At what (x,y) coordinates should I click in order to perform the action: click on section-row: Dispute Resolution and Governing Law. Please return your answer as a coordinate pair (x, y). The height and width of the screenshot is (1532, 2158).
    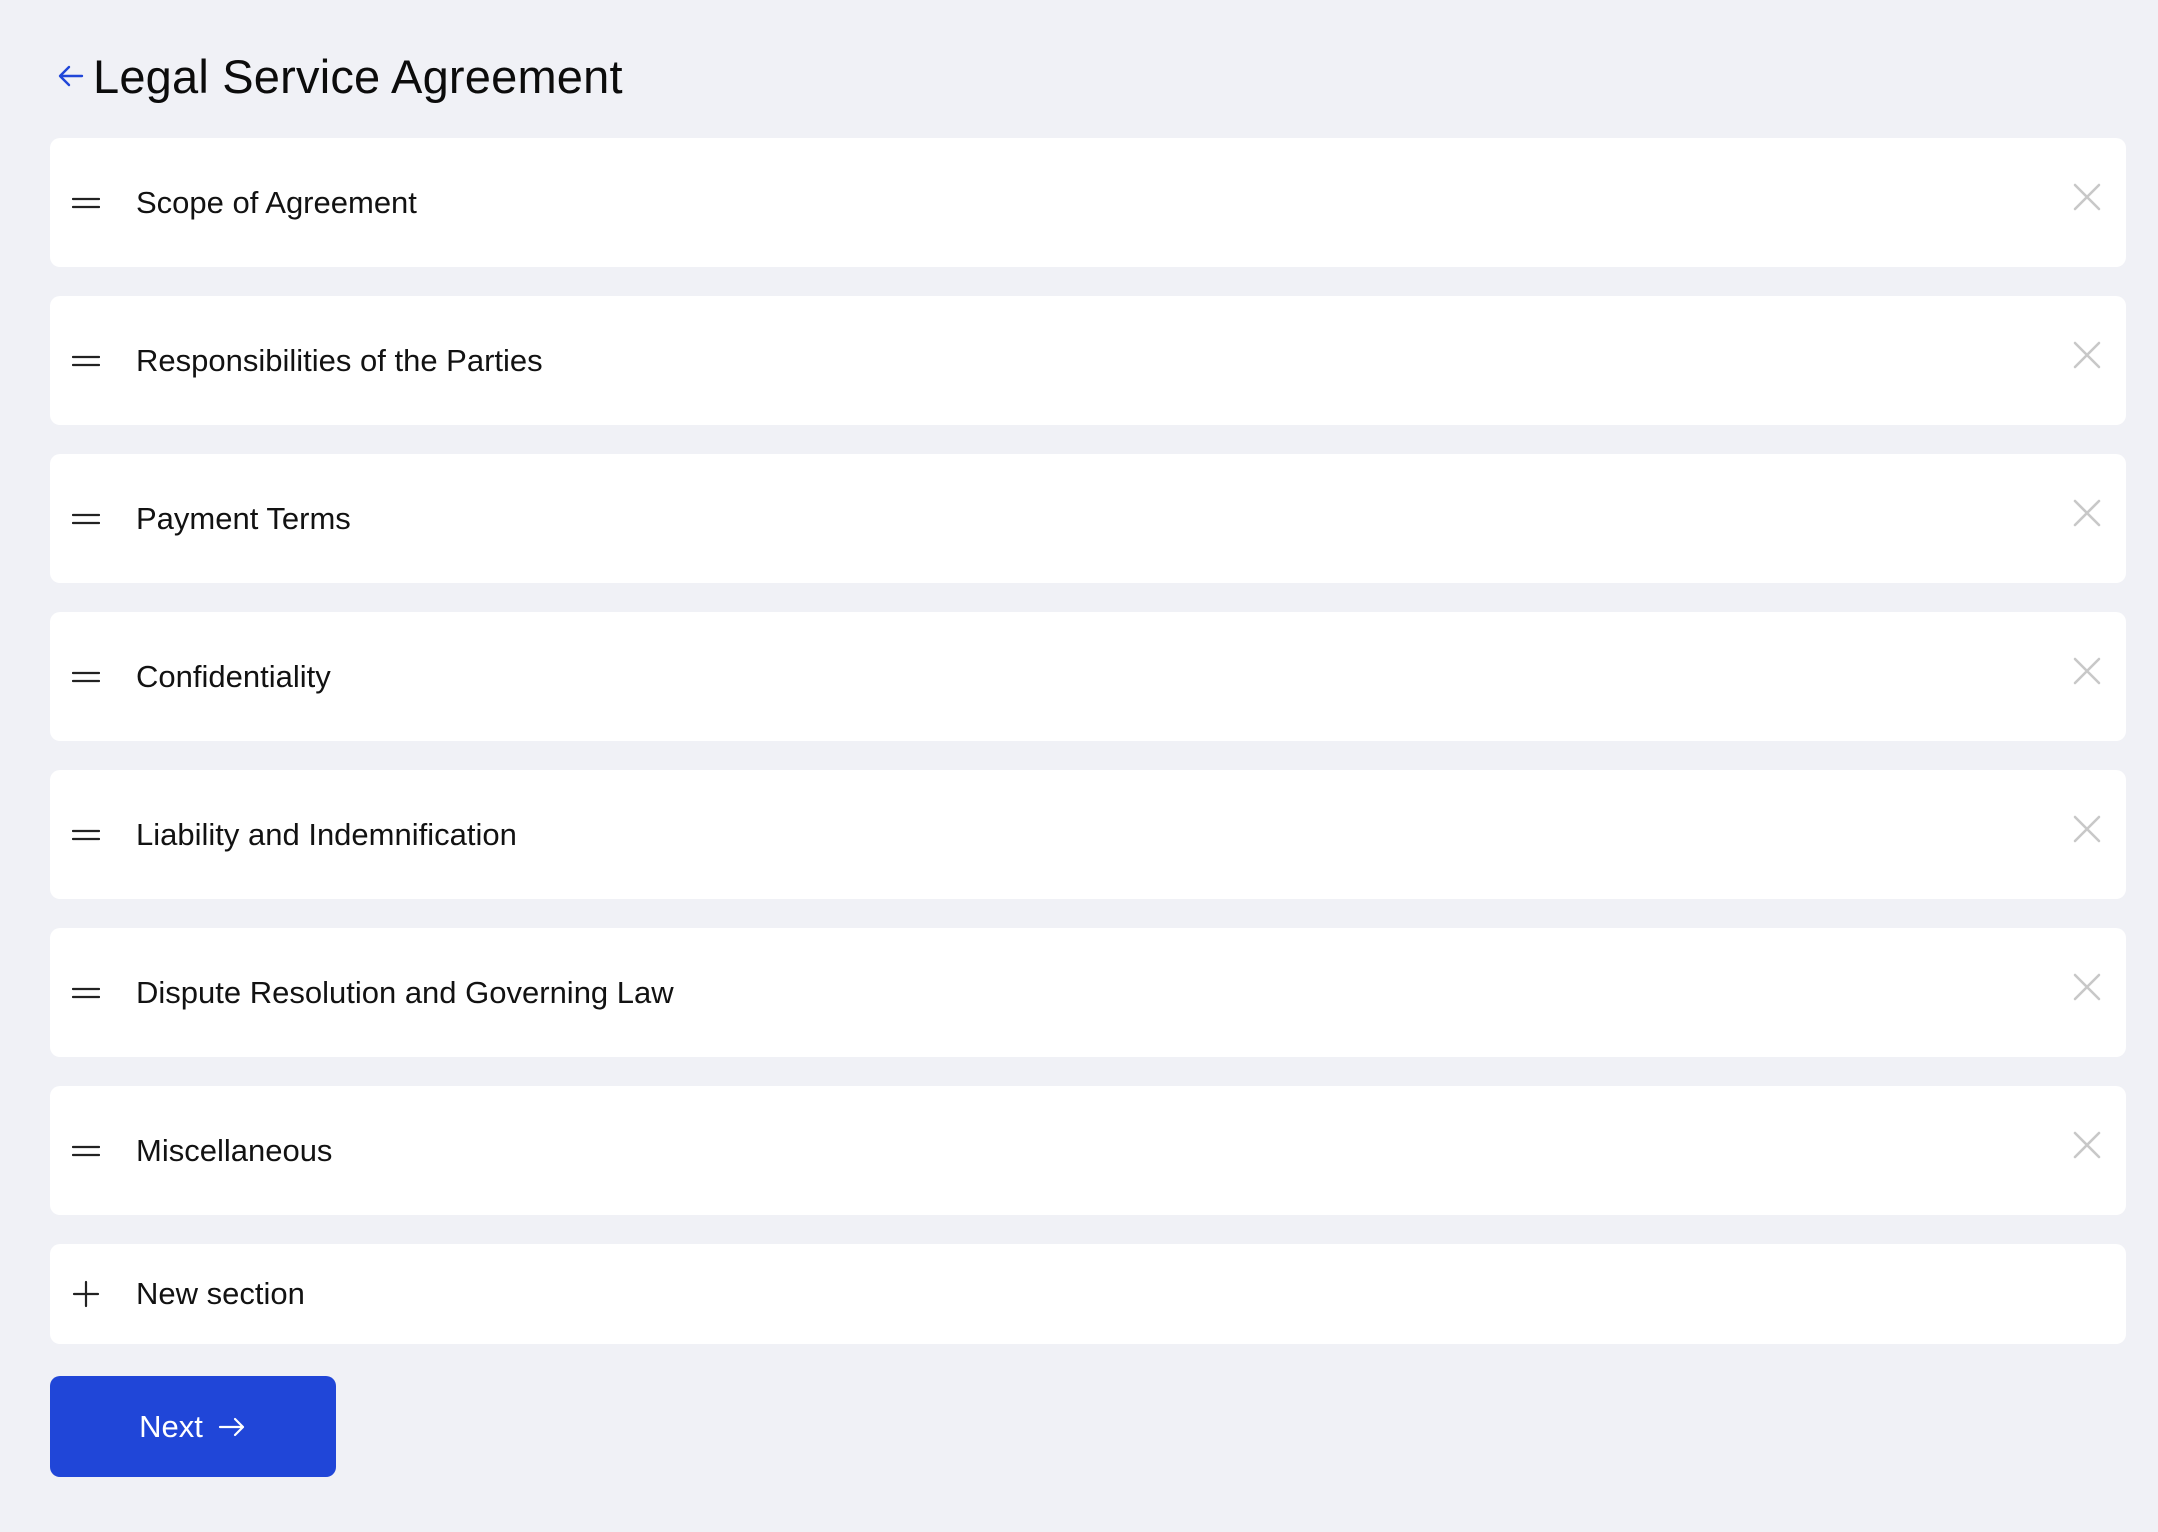
    Looking at the image, I should click on (1088, 992).